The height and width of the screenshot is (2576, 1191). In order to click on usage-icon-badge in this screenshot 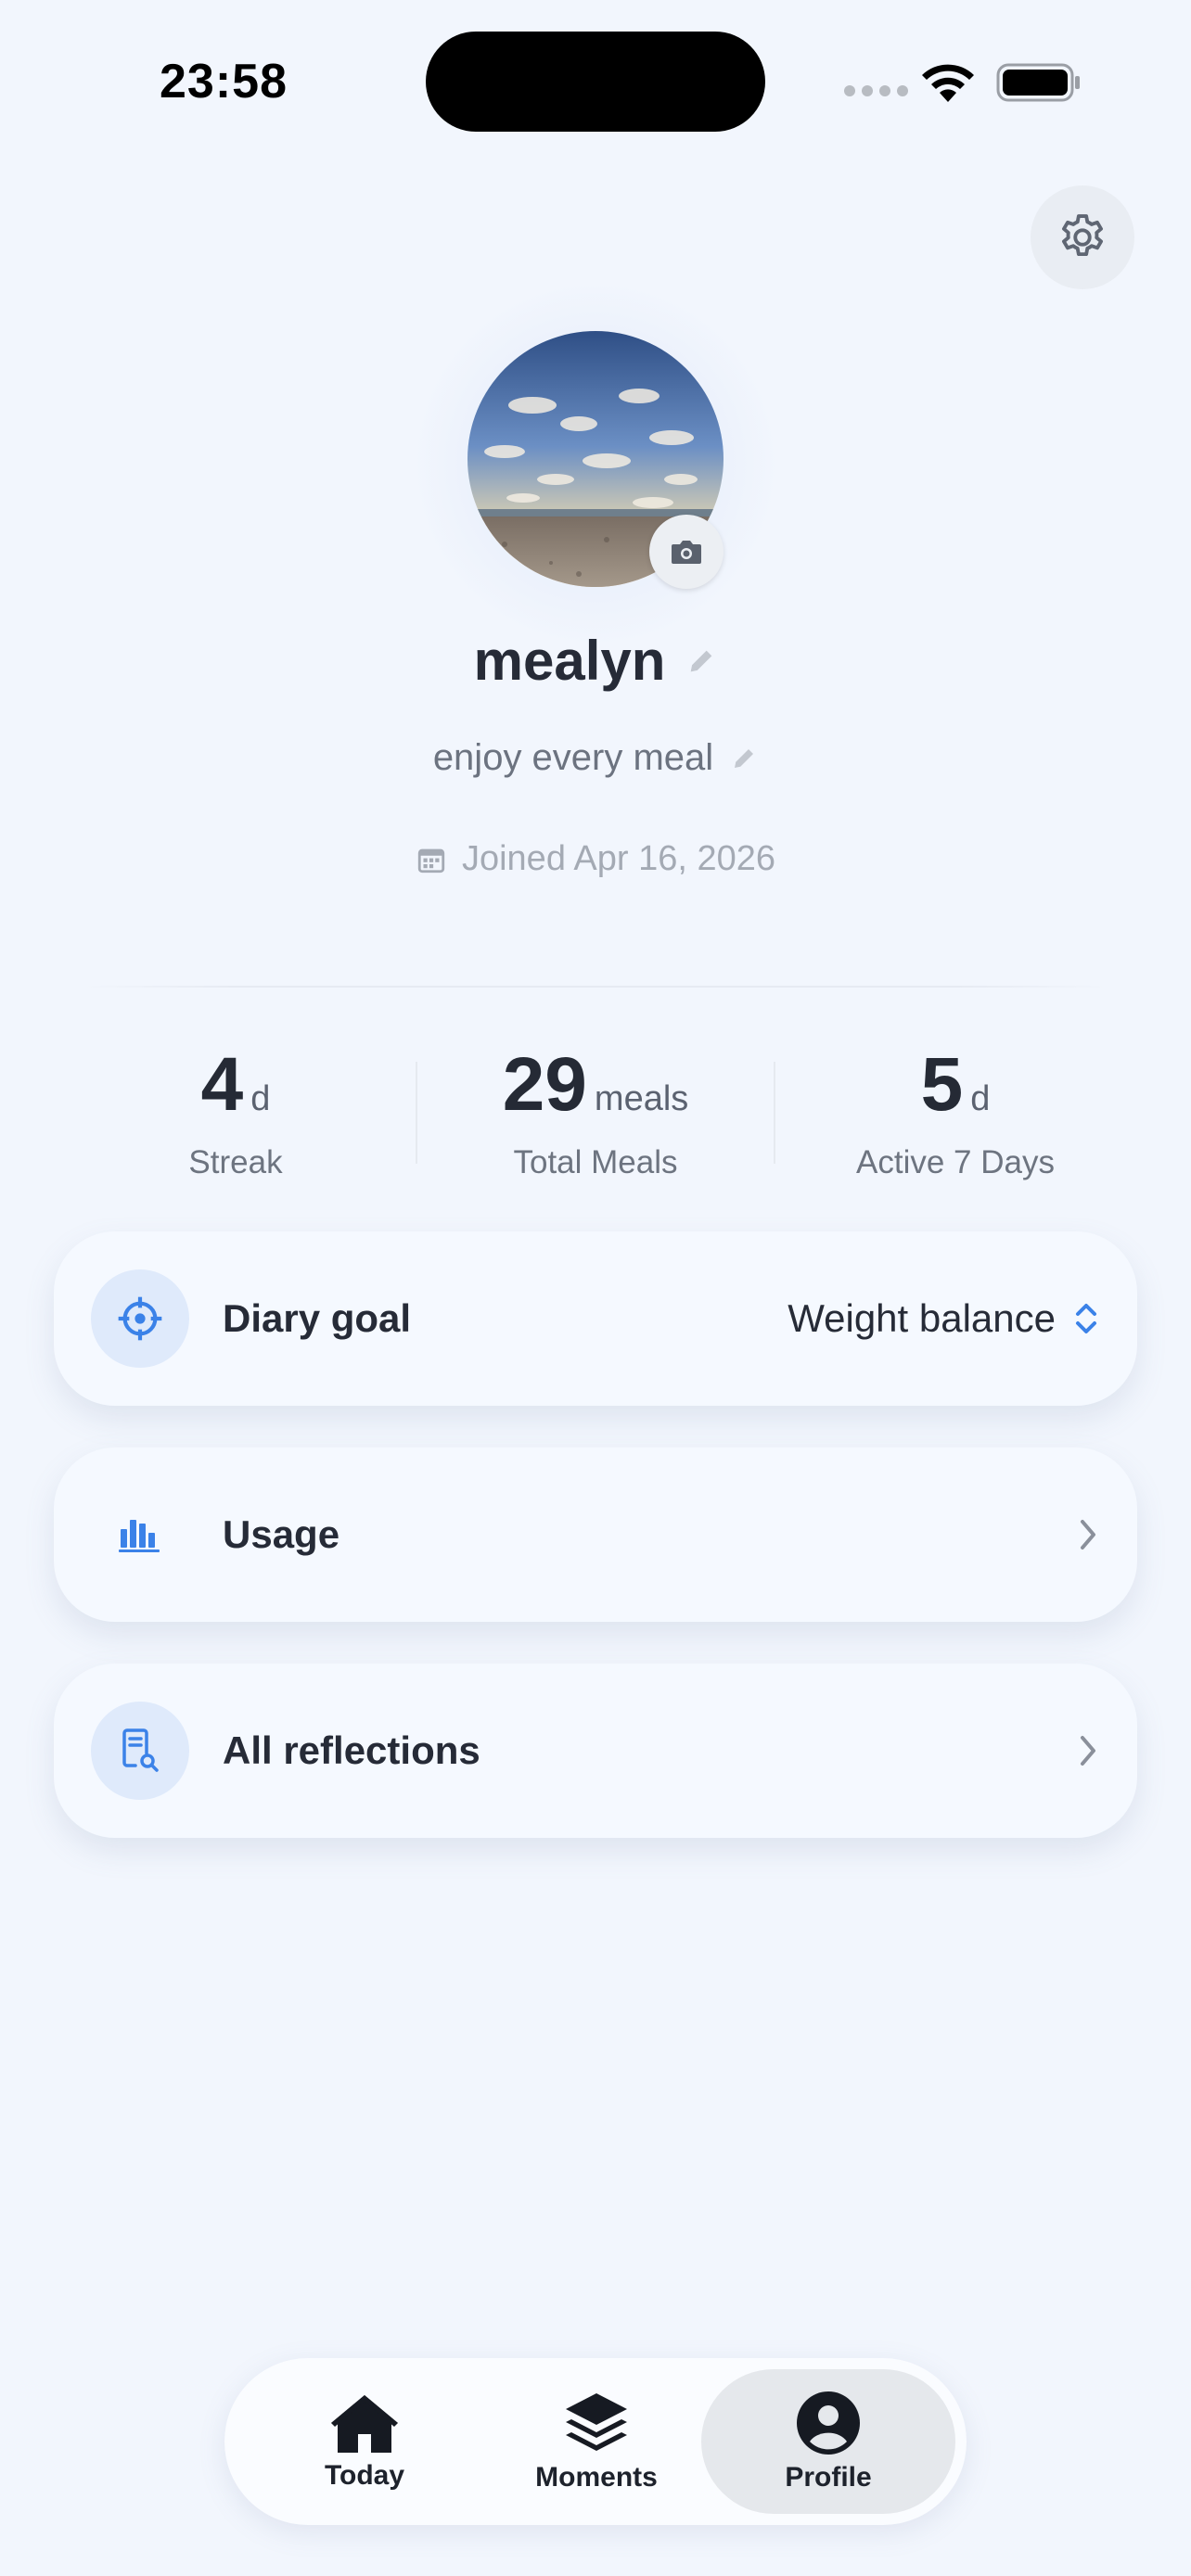, I will do `click(140, 1535)`.